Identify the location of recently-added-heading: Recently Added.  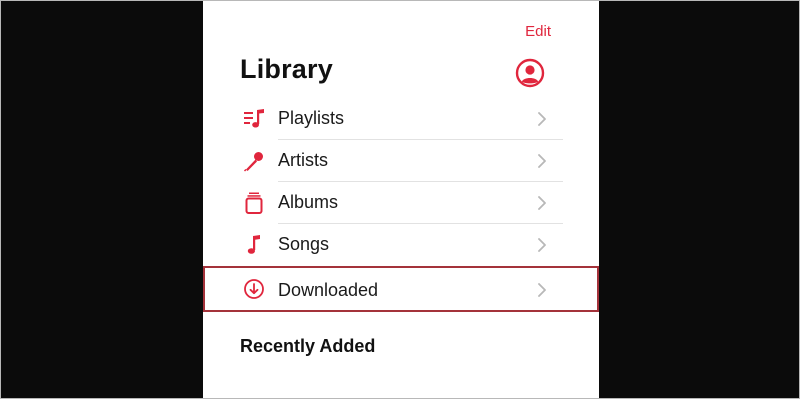
(308, 346).